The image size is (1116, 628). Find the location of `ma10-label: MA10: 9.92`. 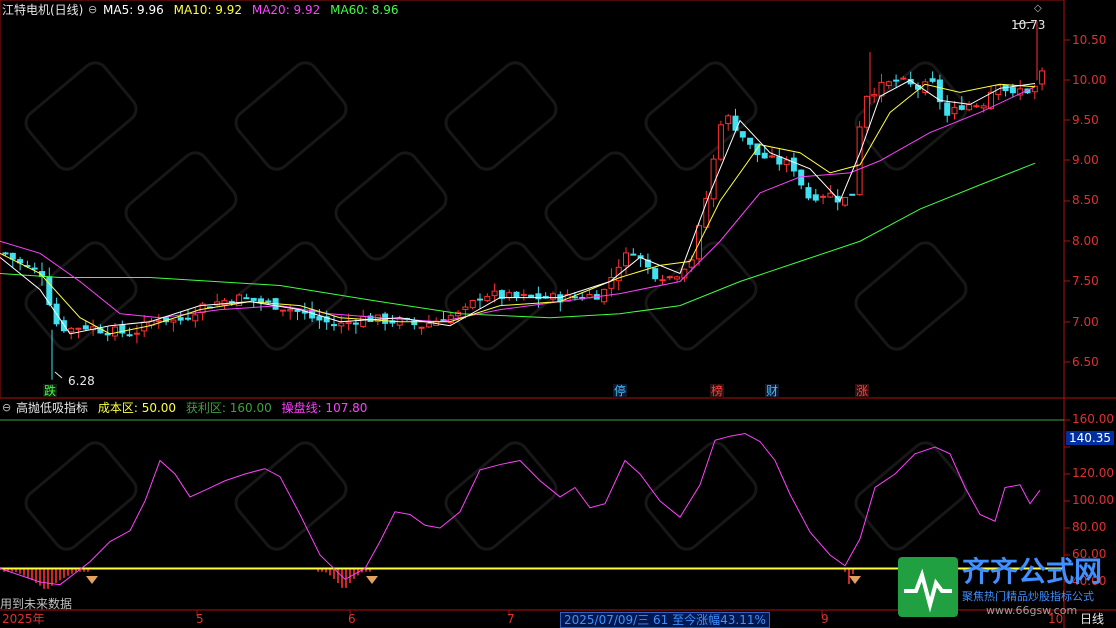

ma10-label: MA10: 9.92 is located at coordinates (208, 10).